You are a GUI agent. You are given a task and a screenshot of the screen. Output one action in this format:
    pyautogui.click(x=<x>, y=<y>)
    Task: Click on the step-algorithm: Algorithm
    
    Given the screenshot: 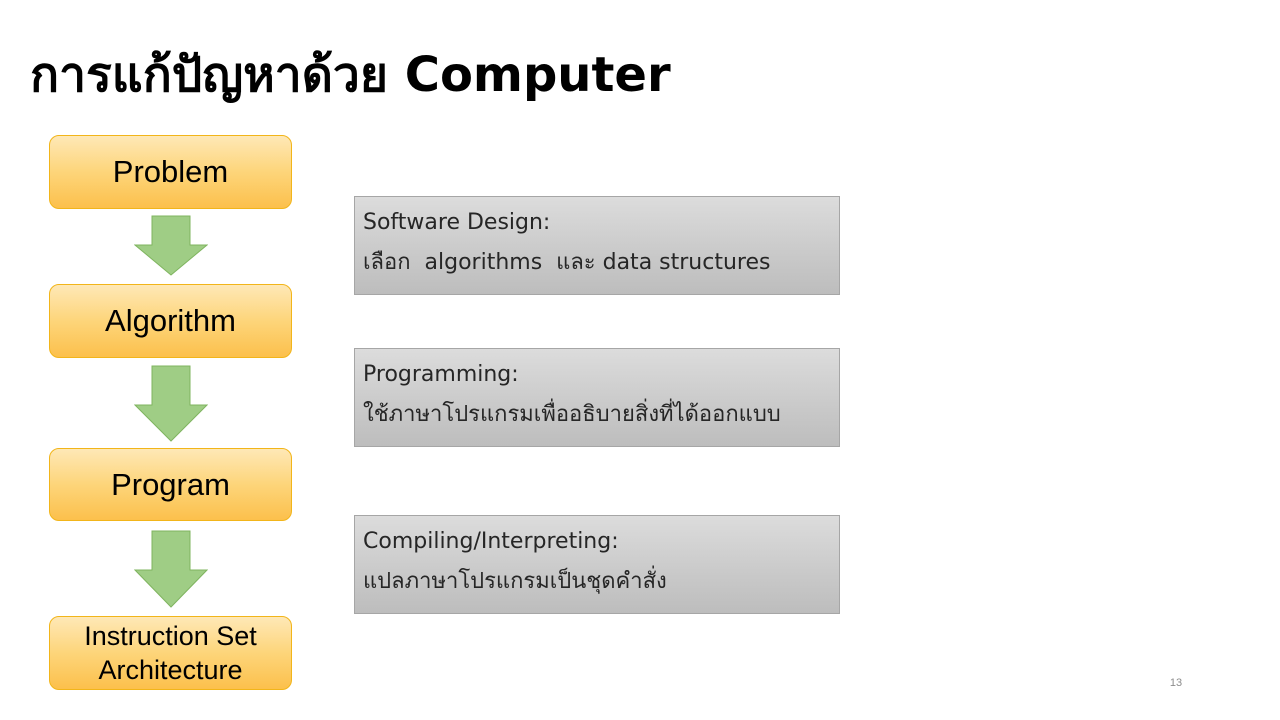 What is the action you would take?
    pyautogui.click(x=170, y=321)
    